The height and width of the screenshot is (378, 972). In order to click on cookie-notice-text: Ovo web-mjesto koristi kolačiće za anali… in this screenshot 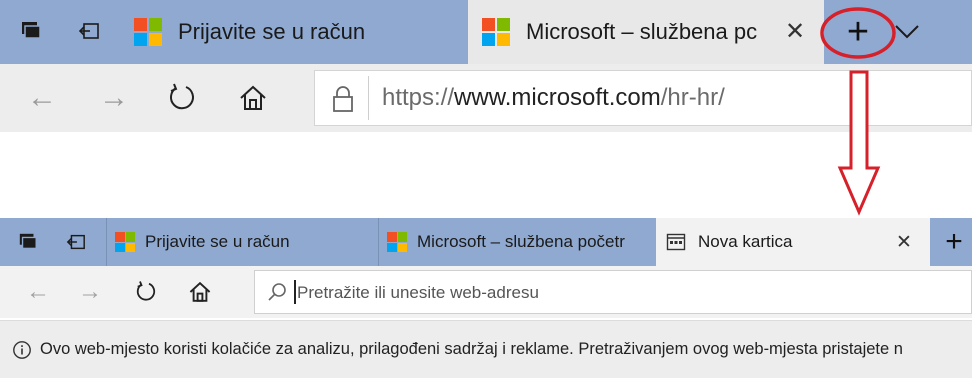, I will do `click(471, 349)`.